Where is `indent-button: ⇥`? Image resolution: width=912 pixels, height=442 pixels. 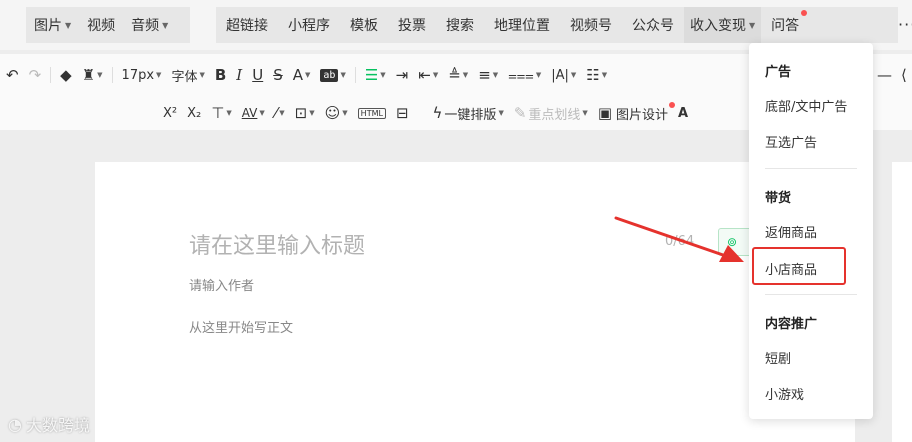
indent-button: ⇥ is located at coordinates (402, 75).